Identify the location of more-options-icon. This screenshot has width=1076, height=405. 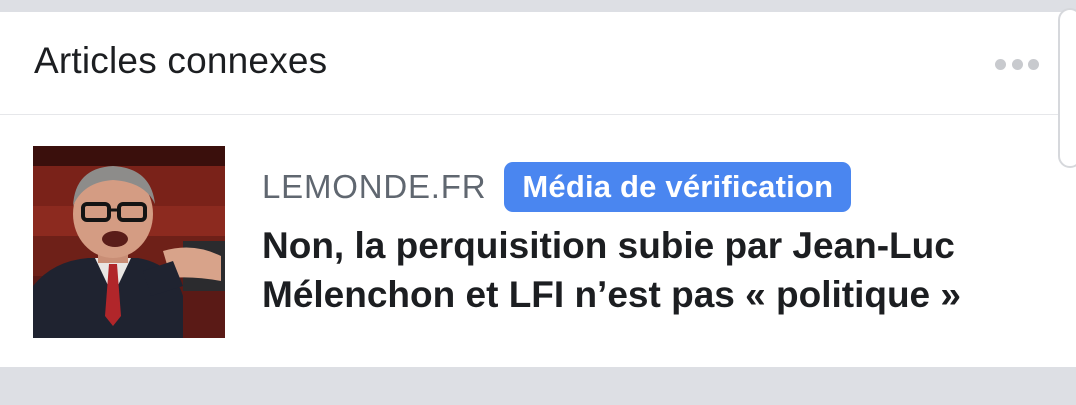
(1017, 64).